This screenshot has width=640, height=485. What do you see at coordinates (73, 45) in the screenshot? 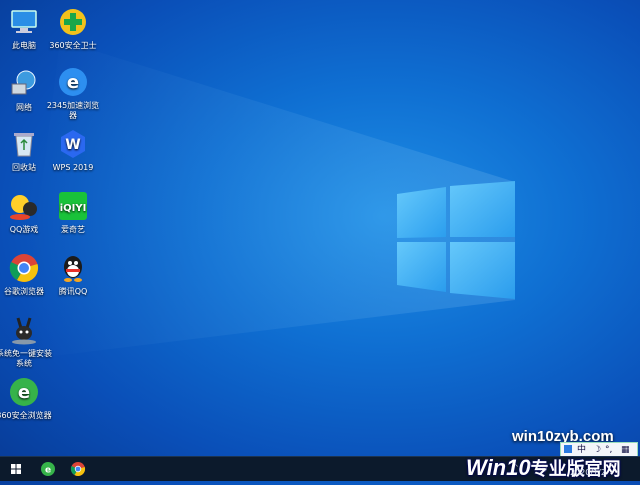
I see `desktop-icon-label: 360安全卫士` at bounding box center [73, 45].